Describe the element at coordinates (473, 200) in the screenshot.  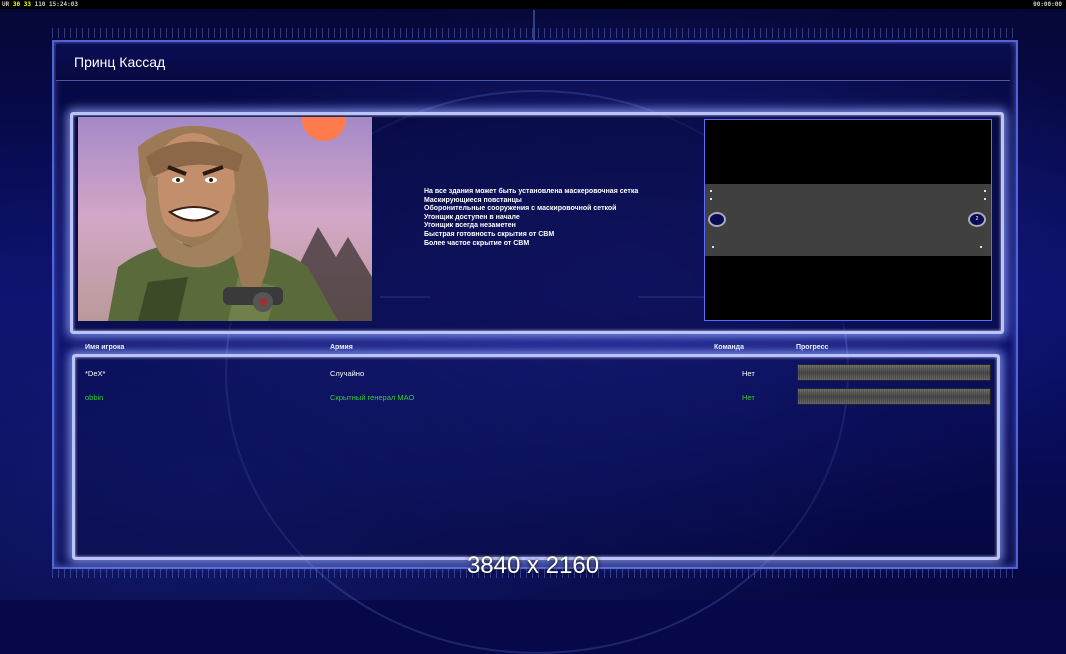
I see `feature-line: Маскирующиеся повстанцы` at that location.